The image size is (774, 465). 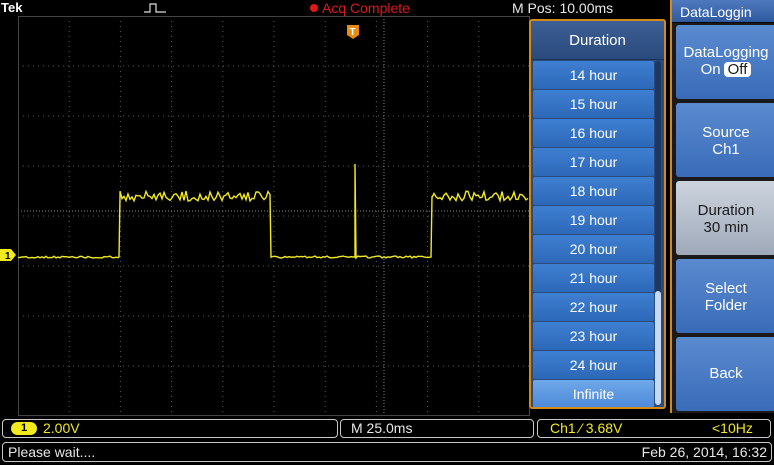 I want to click on popup-title: Duration, so click(x=597, y=40).